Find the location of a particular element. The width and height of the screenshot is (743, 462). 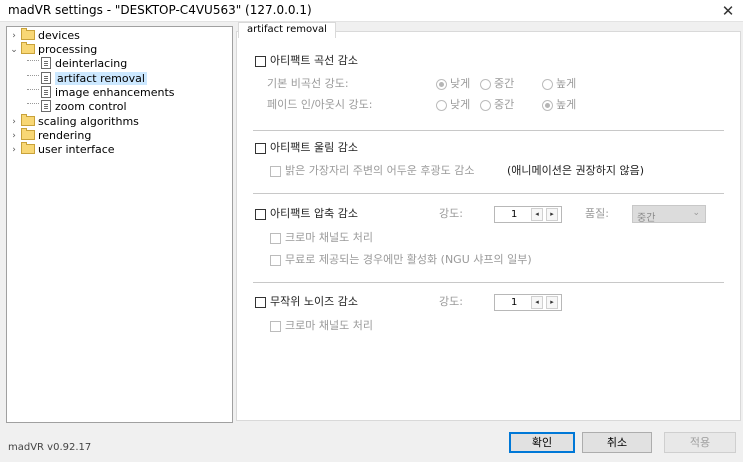

denoising-chroma-checkbox is located at coordinates (275, 326).